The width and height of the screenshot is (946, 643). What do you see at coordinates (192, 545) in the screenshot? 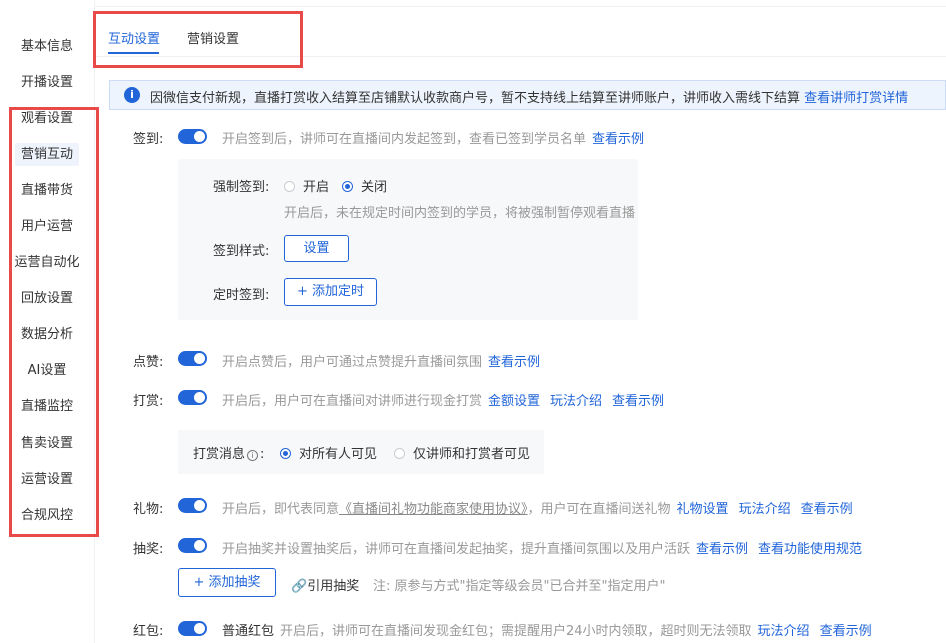
I see `lottery-toggle` at bounding box center [192, 545].